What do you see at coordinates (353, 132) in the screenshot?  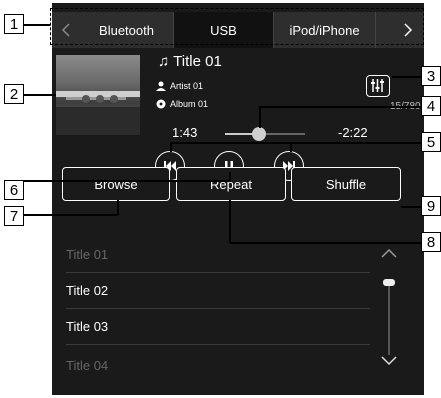 I see `remaining-time: -2:22` at bounding box center [353, 132].